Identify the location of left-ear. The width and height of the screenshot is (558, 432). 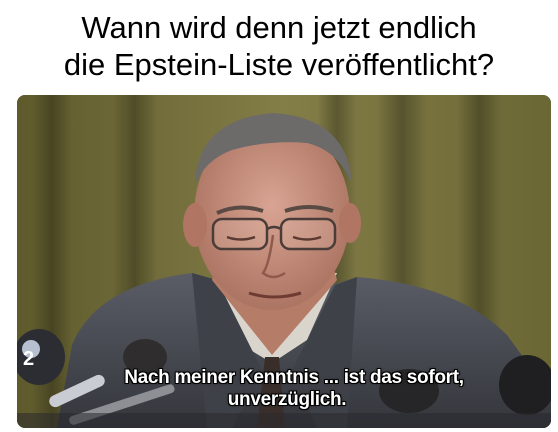
(195, 225).